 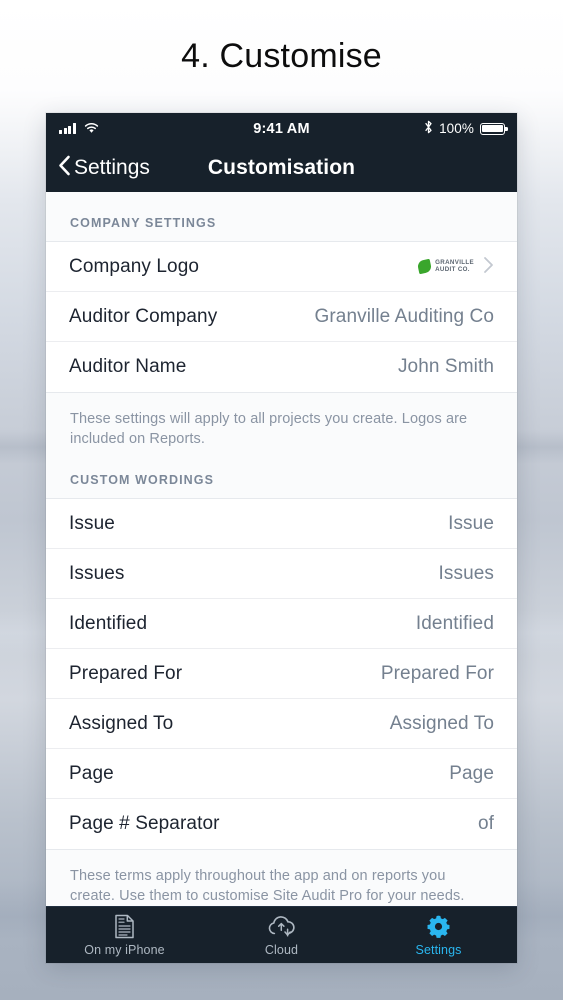 I want to click on row-label: Page # Separator, so click(x=144, y=823).